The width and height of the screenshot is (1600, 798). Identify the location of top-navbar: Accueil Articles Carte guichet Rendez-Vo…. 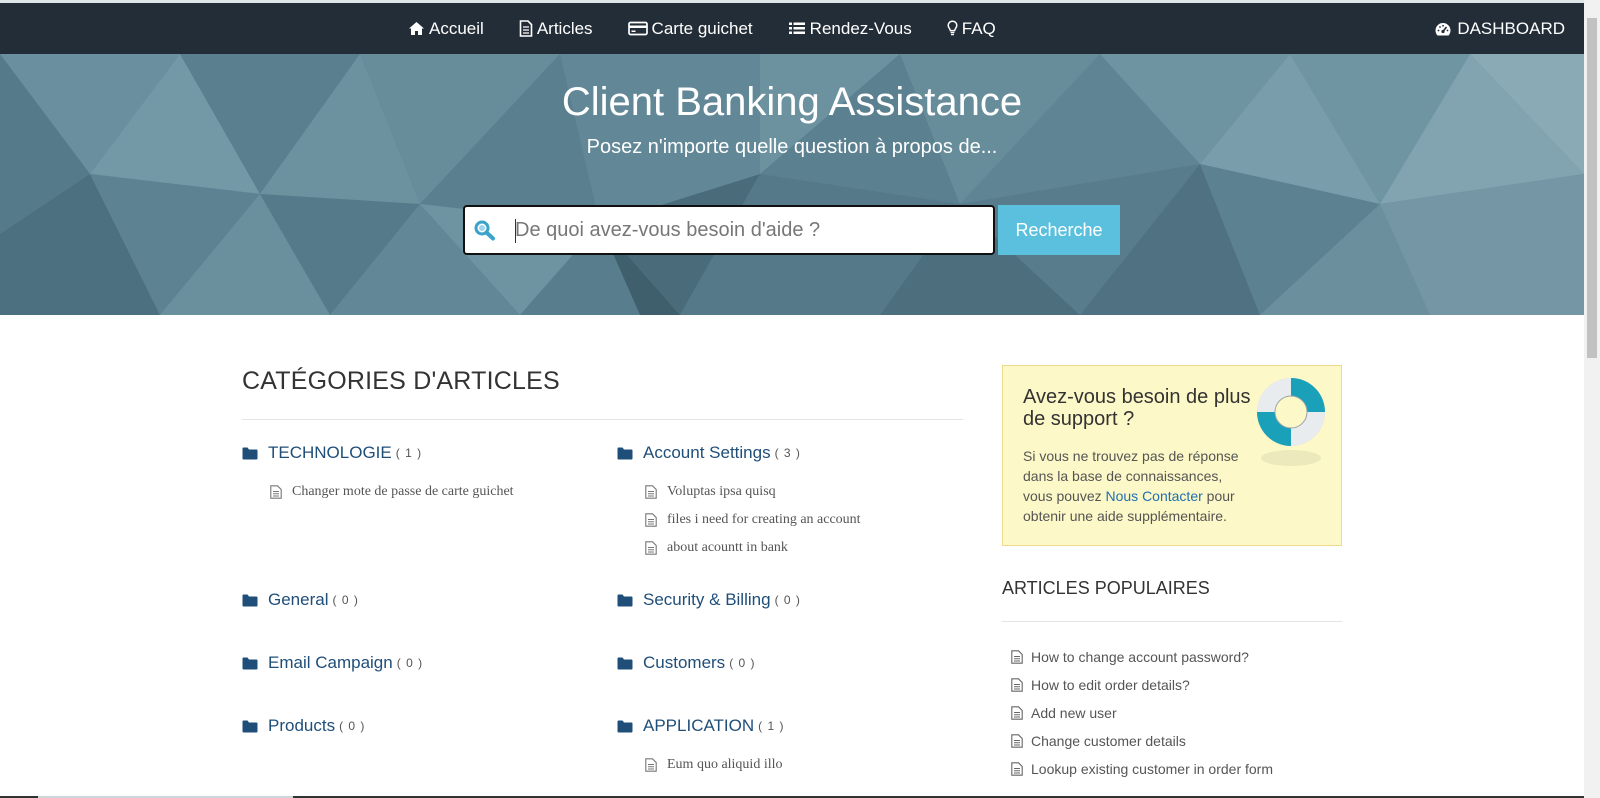
(792, 28).